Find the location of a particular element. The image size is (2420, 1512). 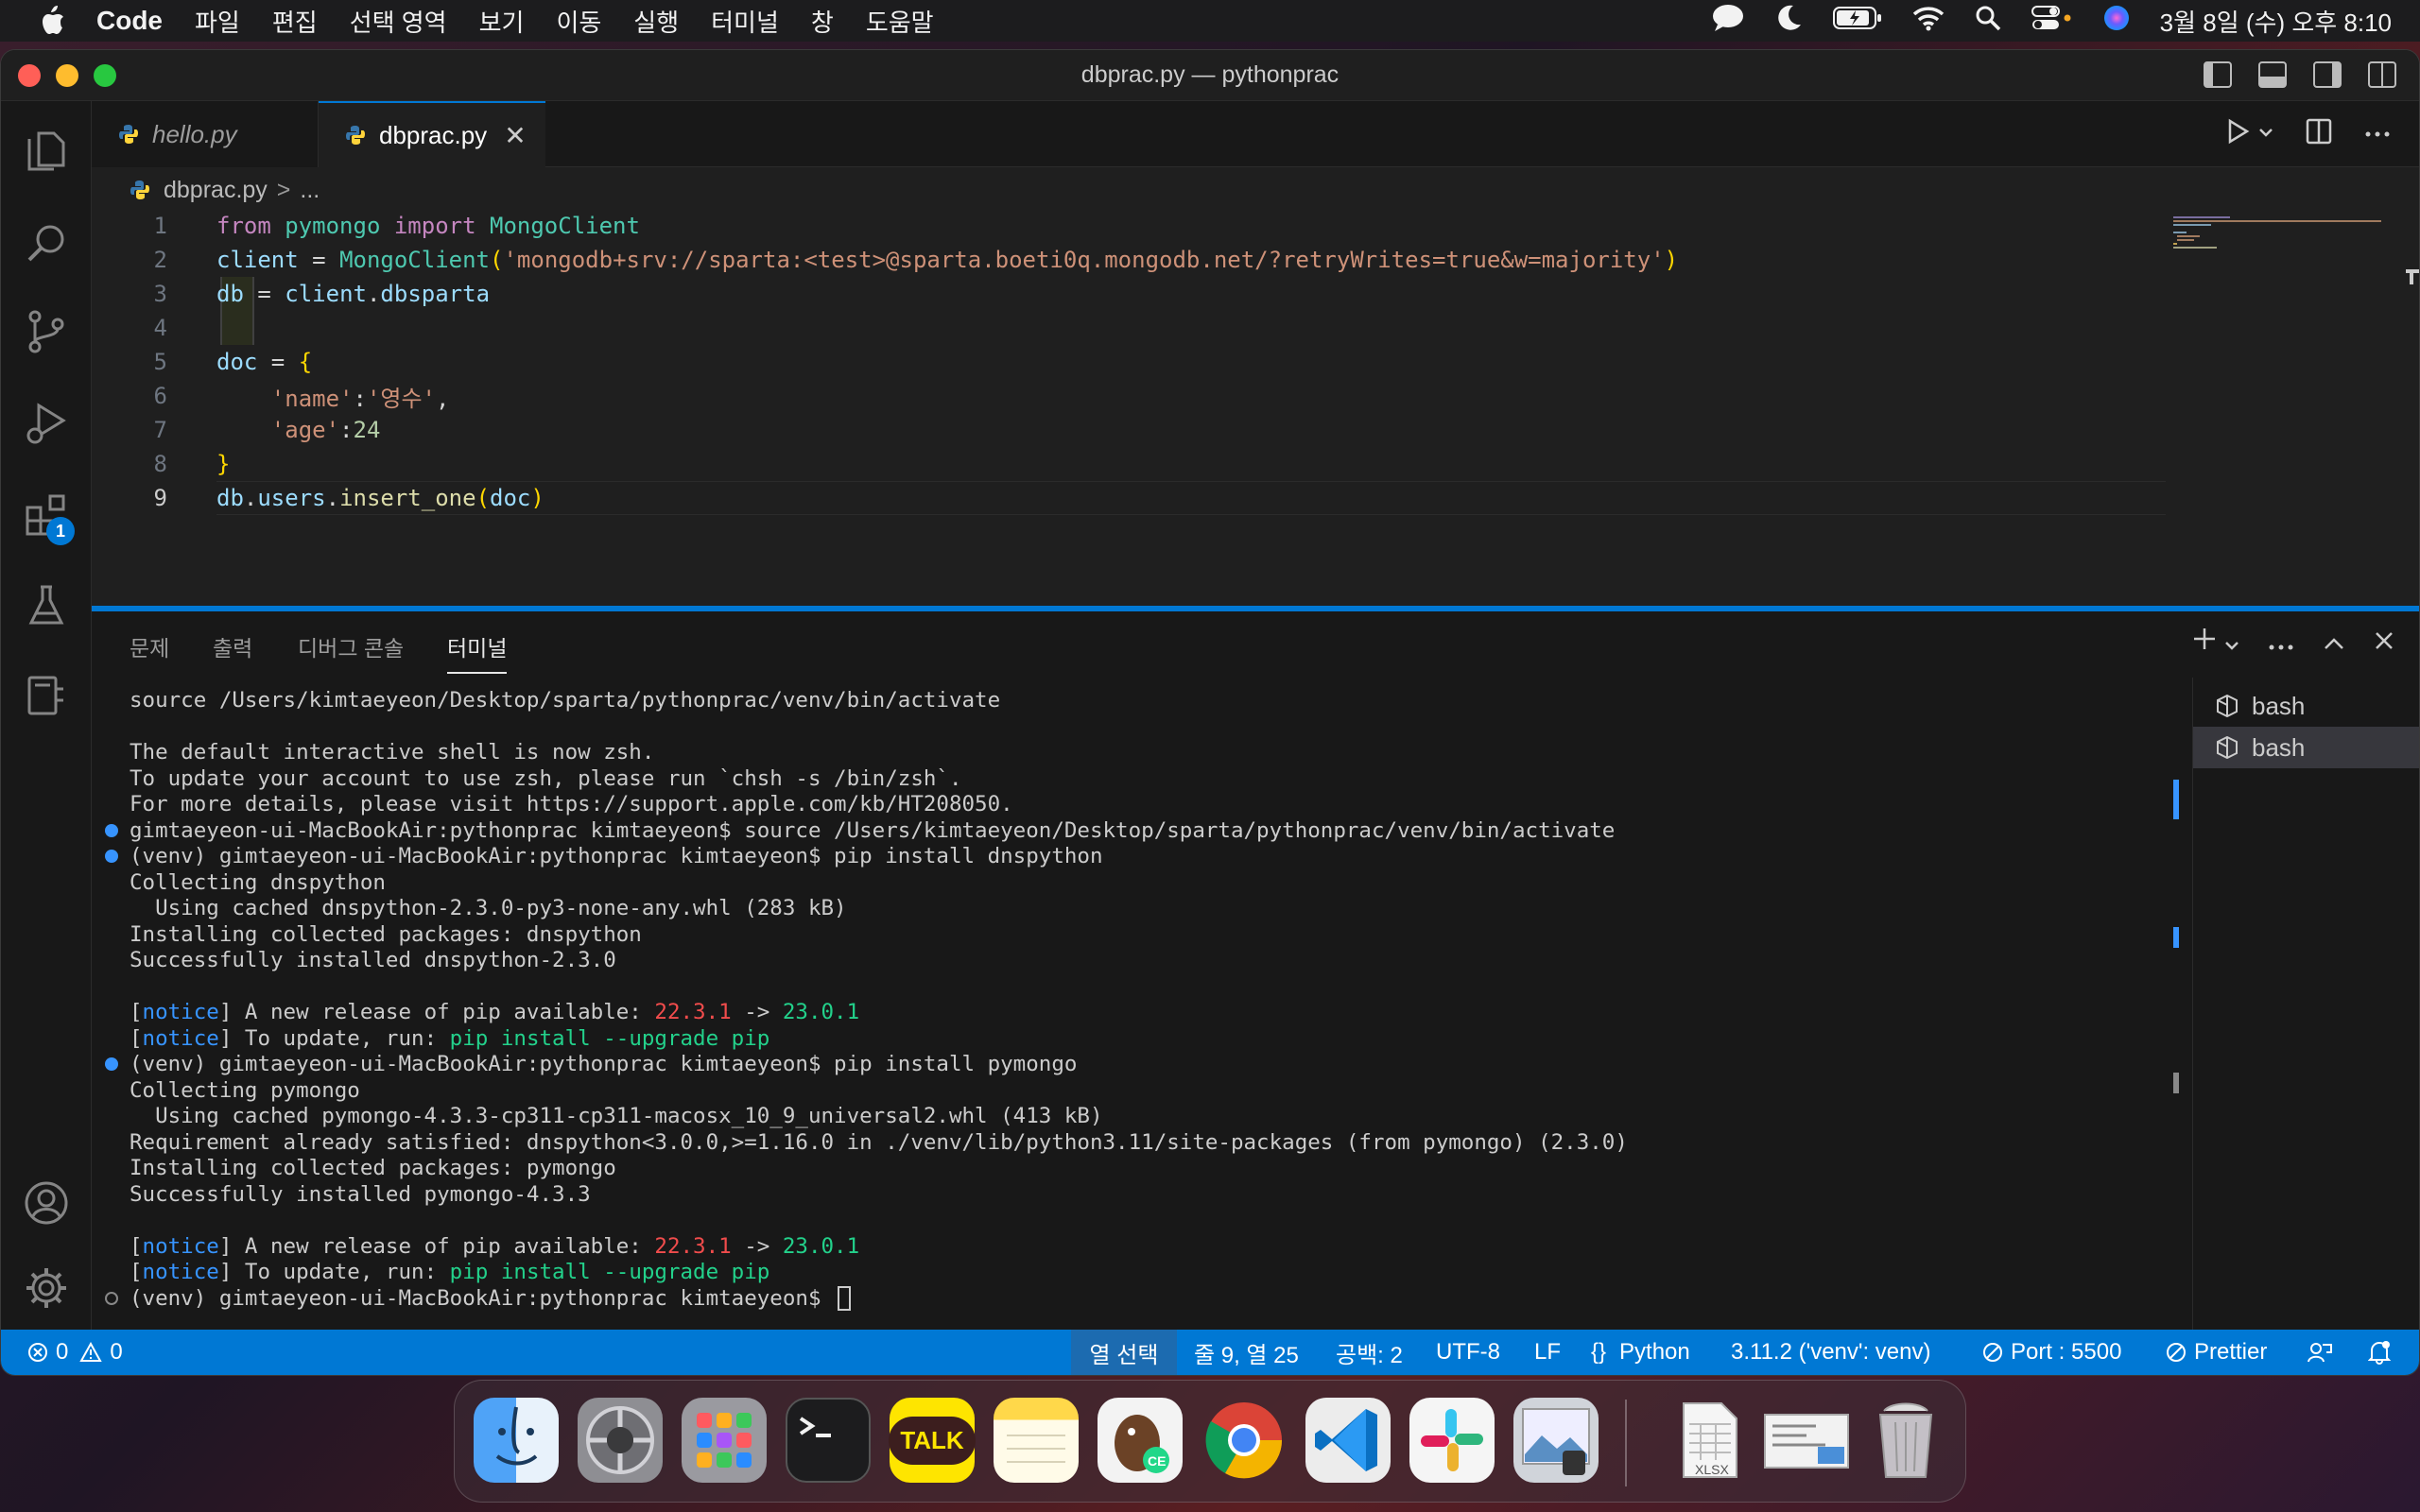

toggle-panel-icon is located at coordinates (2273, 74).